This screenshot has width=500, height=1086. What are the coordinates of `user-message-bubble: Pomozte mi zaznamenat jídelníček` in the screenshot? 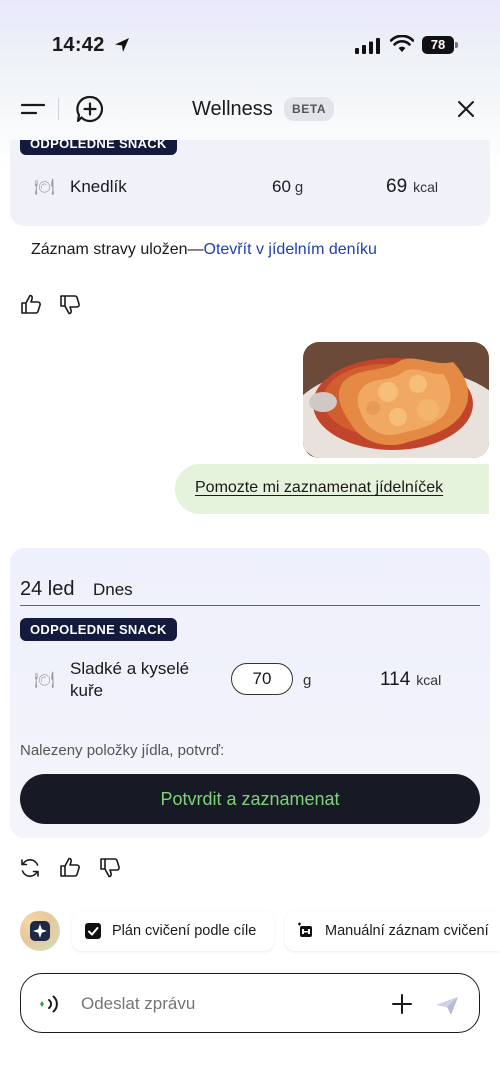 It's located at (332, 489).